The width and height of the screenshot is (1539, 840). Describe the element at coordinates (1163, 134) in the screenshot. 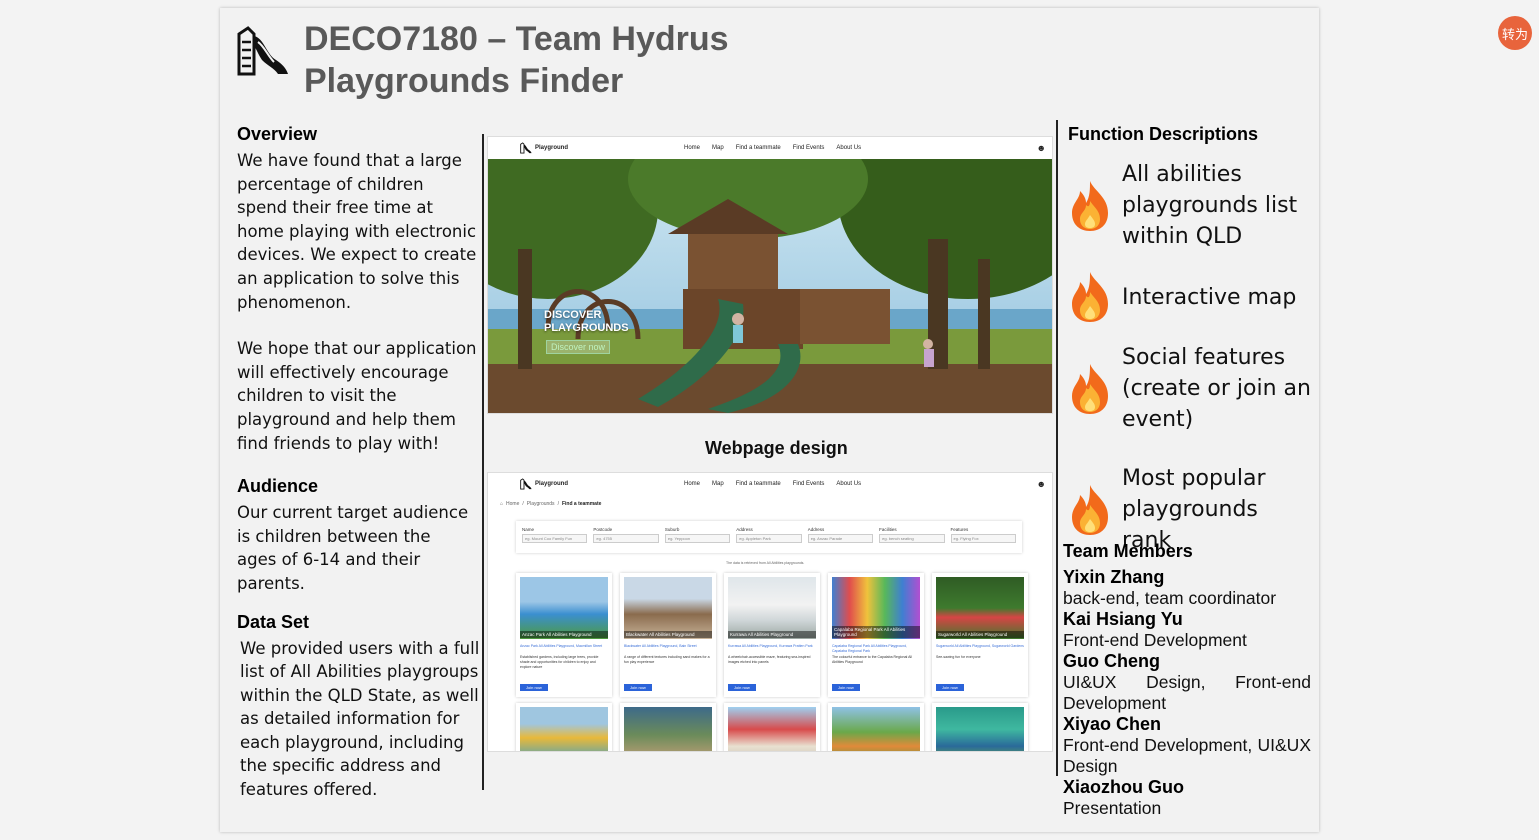

I see `function-descriptions-heading: Function Descriptions` at that location.